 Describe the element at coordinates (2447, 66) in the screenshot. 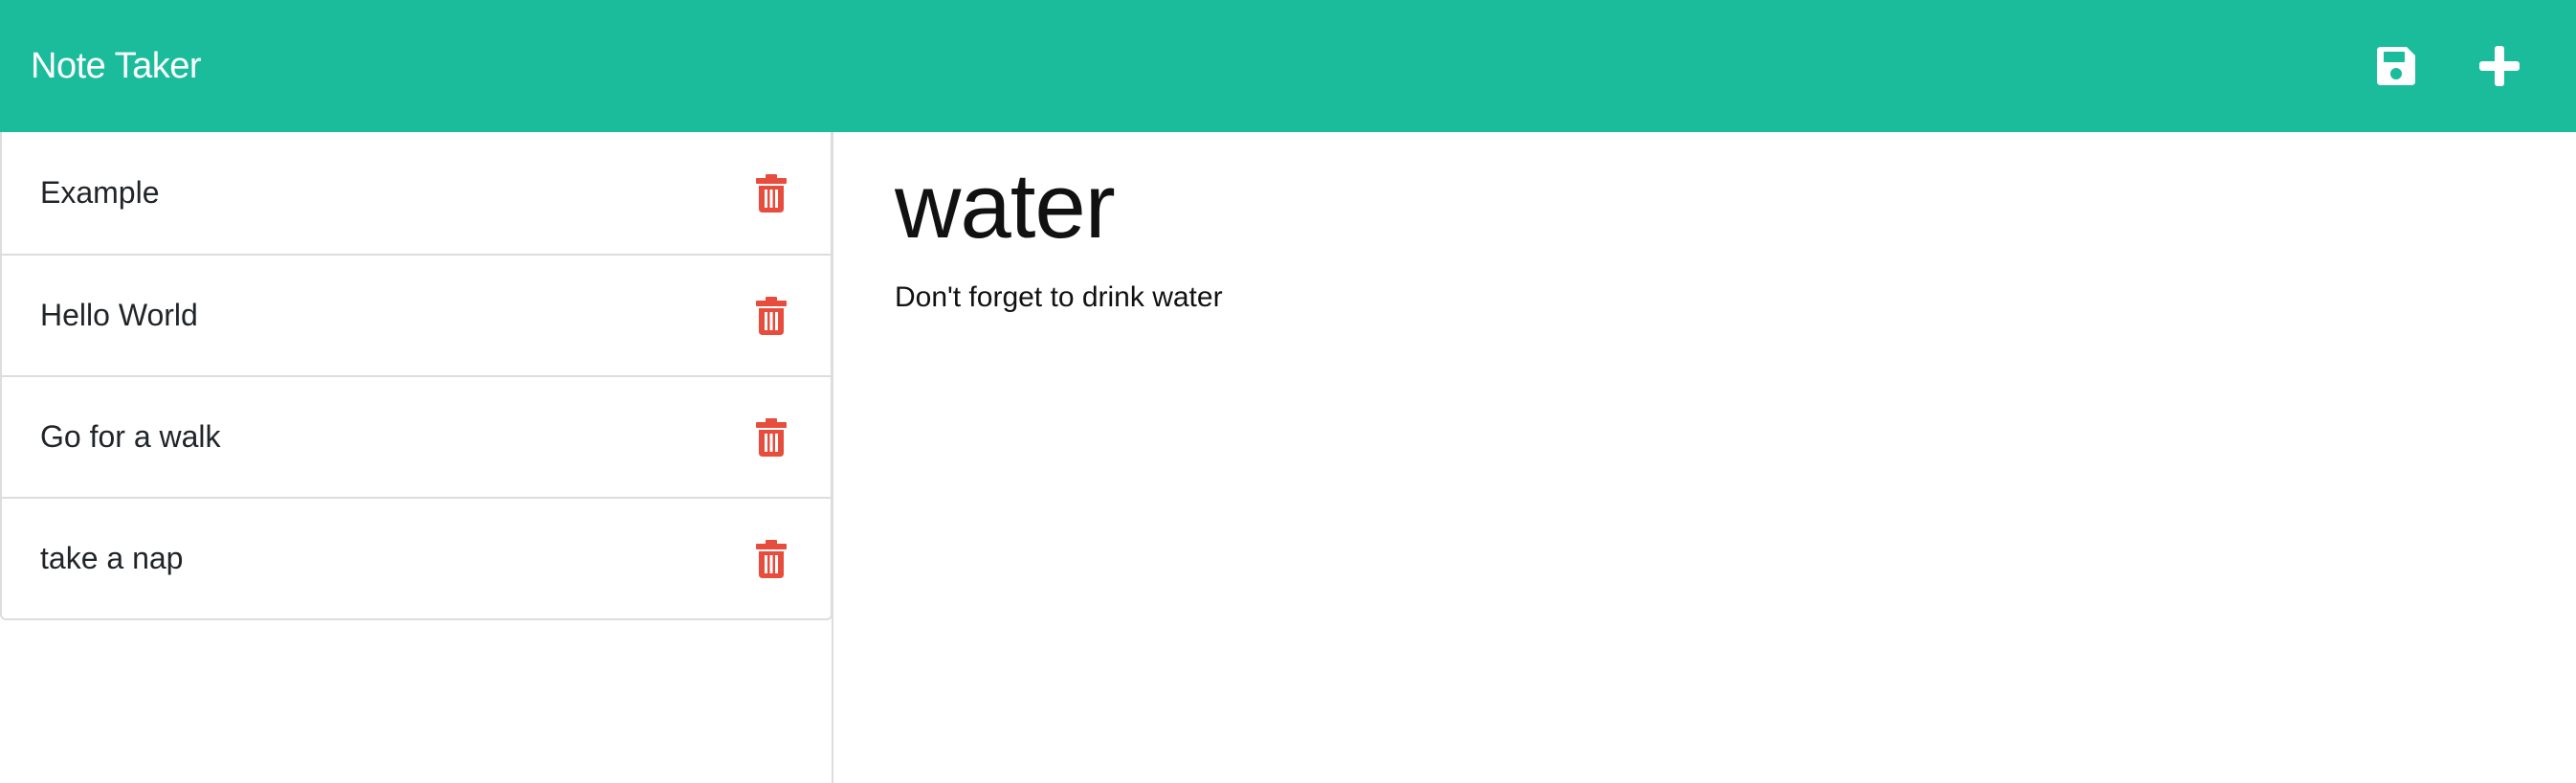

I see `toolbar` at that location.